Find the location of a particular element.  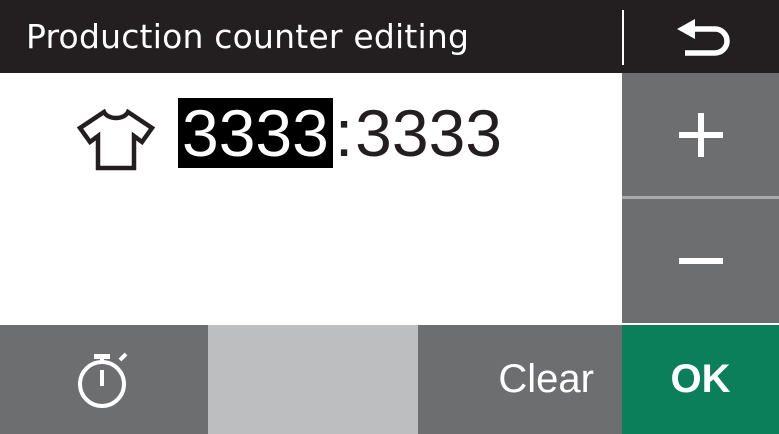

minus-icon is located at coordinates (700, 261).